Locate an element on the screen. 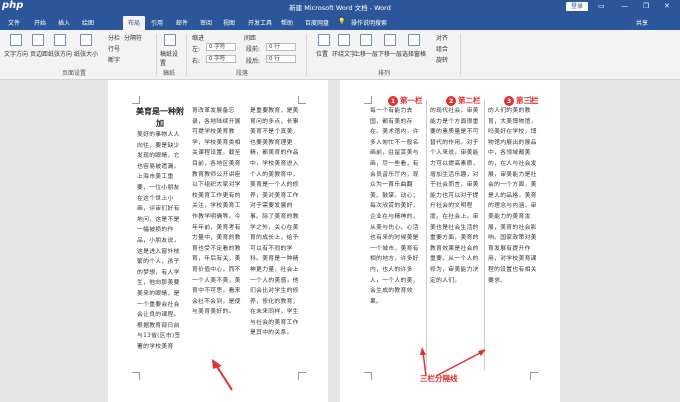 The width and height of the screenshot is (680, 402). send-backward-button: 下移一层 is located at coordinates (390, 53).